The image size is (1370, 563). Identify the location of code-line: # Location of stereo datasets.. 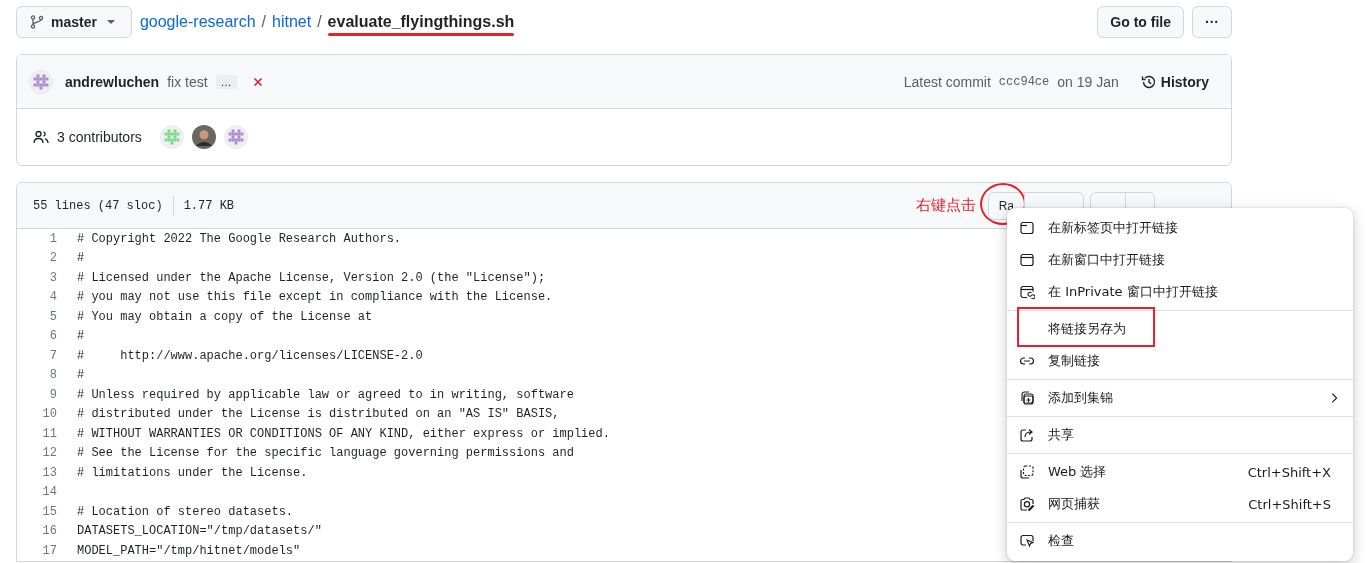
(185, 511).